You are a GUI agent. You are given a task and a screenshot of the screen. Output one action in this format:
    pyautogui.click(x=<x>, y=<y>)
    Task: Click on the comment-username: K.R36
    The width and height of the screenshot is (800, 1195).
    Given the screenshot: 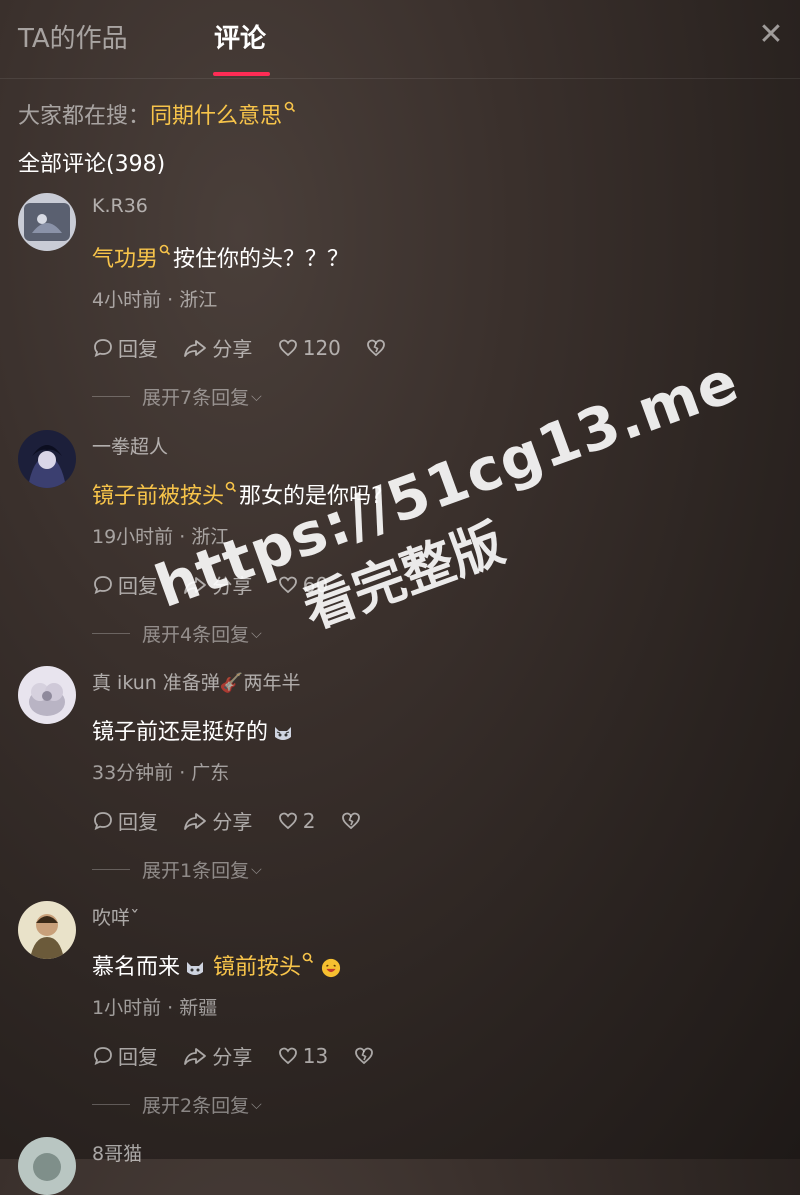 What is the action you would take?
    pyautogui.click(x=120, y=206)
    